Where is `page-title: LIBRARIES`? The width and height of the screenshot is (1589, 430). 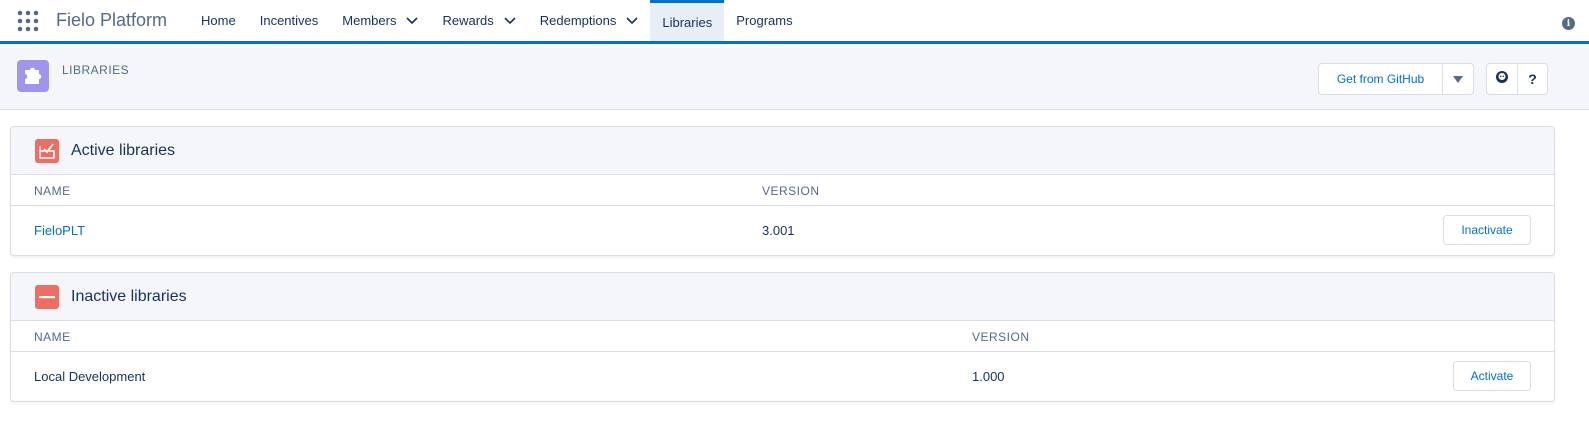 page-title: LIBRARIES is located at coordinates (96, 70).